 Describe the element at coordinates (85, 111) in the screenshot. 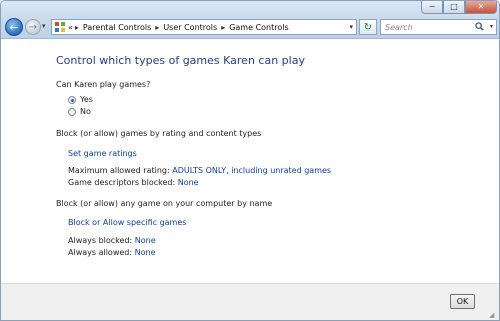

I see `radio-no-label: No` at that location.